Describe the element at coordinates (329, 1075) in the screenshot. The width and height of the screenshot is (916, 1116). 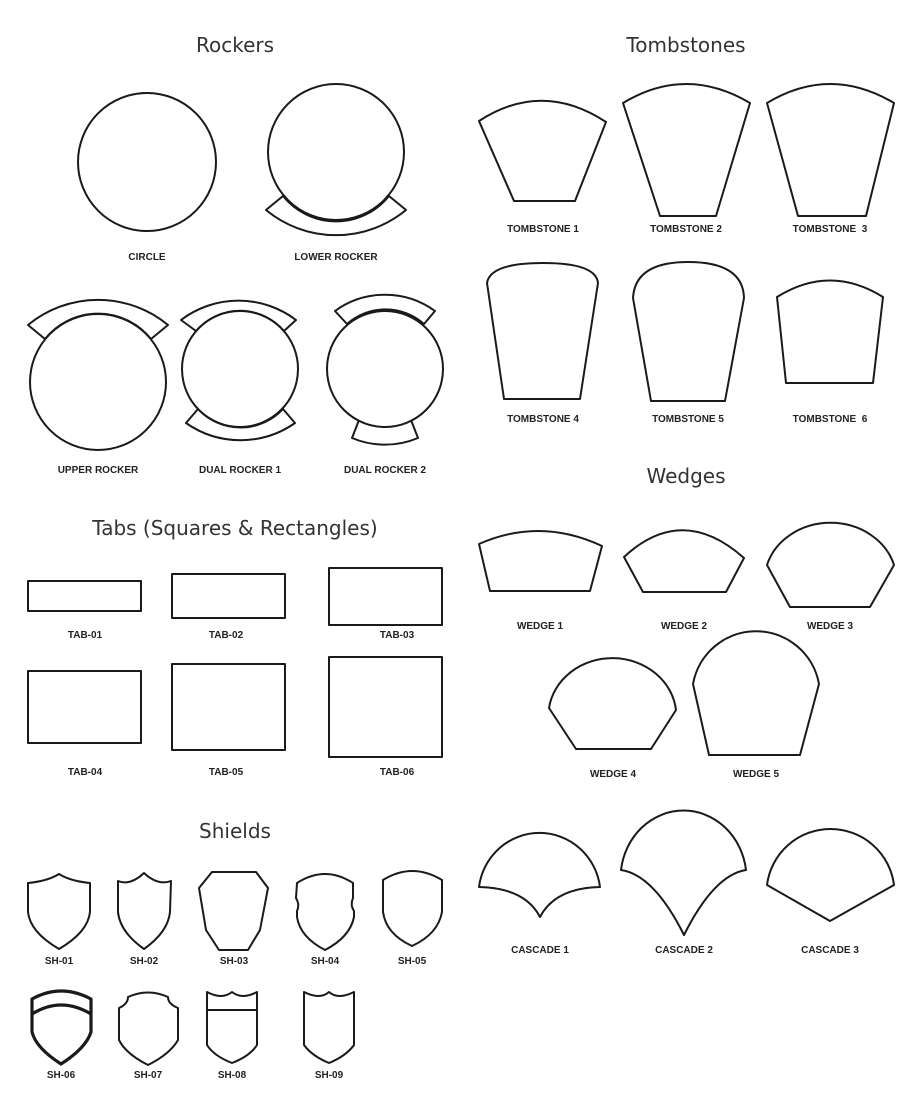
I see `label-sh-09: SH-09` at that location.